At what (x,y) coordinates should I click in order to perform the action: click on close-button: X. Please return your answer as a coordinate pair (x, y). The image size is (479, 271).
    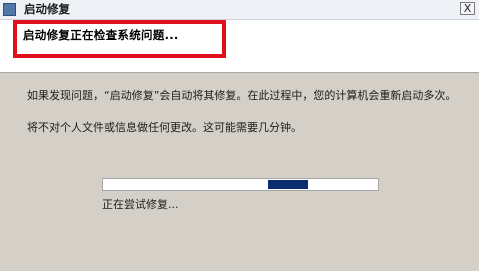
    Looking at the image, I should click on (467, 8).